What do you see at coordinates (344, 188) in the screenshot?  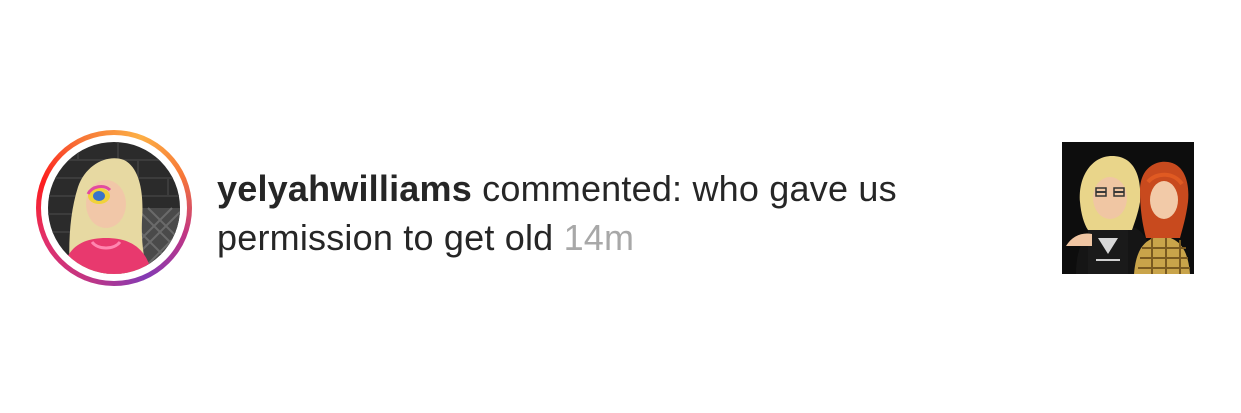 I see `username-link: yelyahwilliams` at bounding box center [344, 188].